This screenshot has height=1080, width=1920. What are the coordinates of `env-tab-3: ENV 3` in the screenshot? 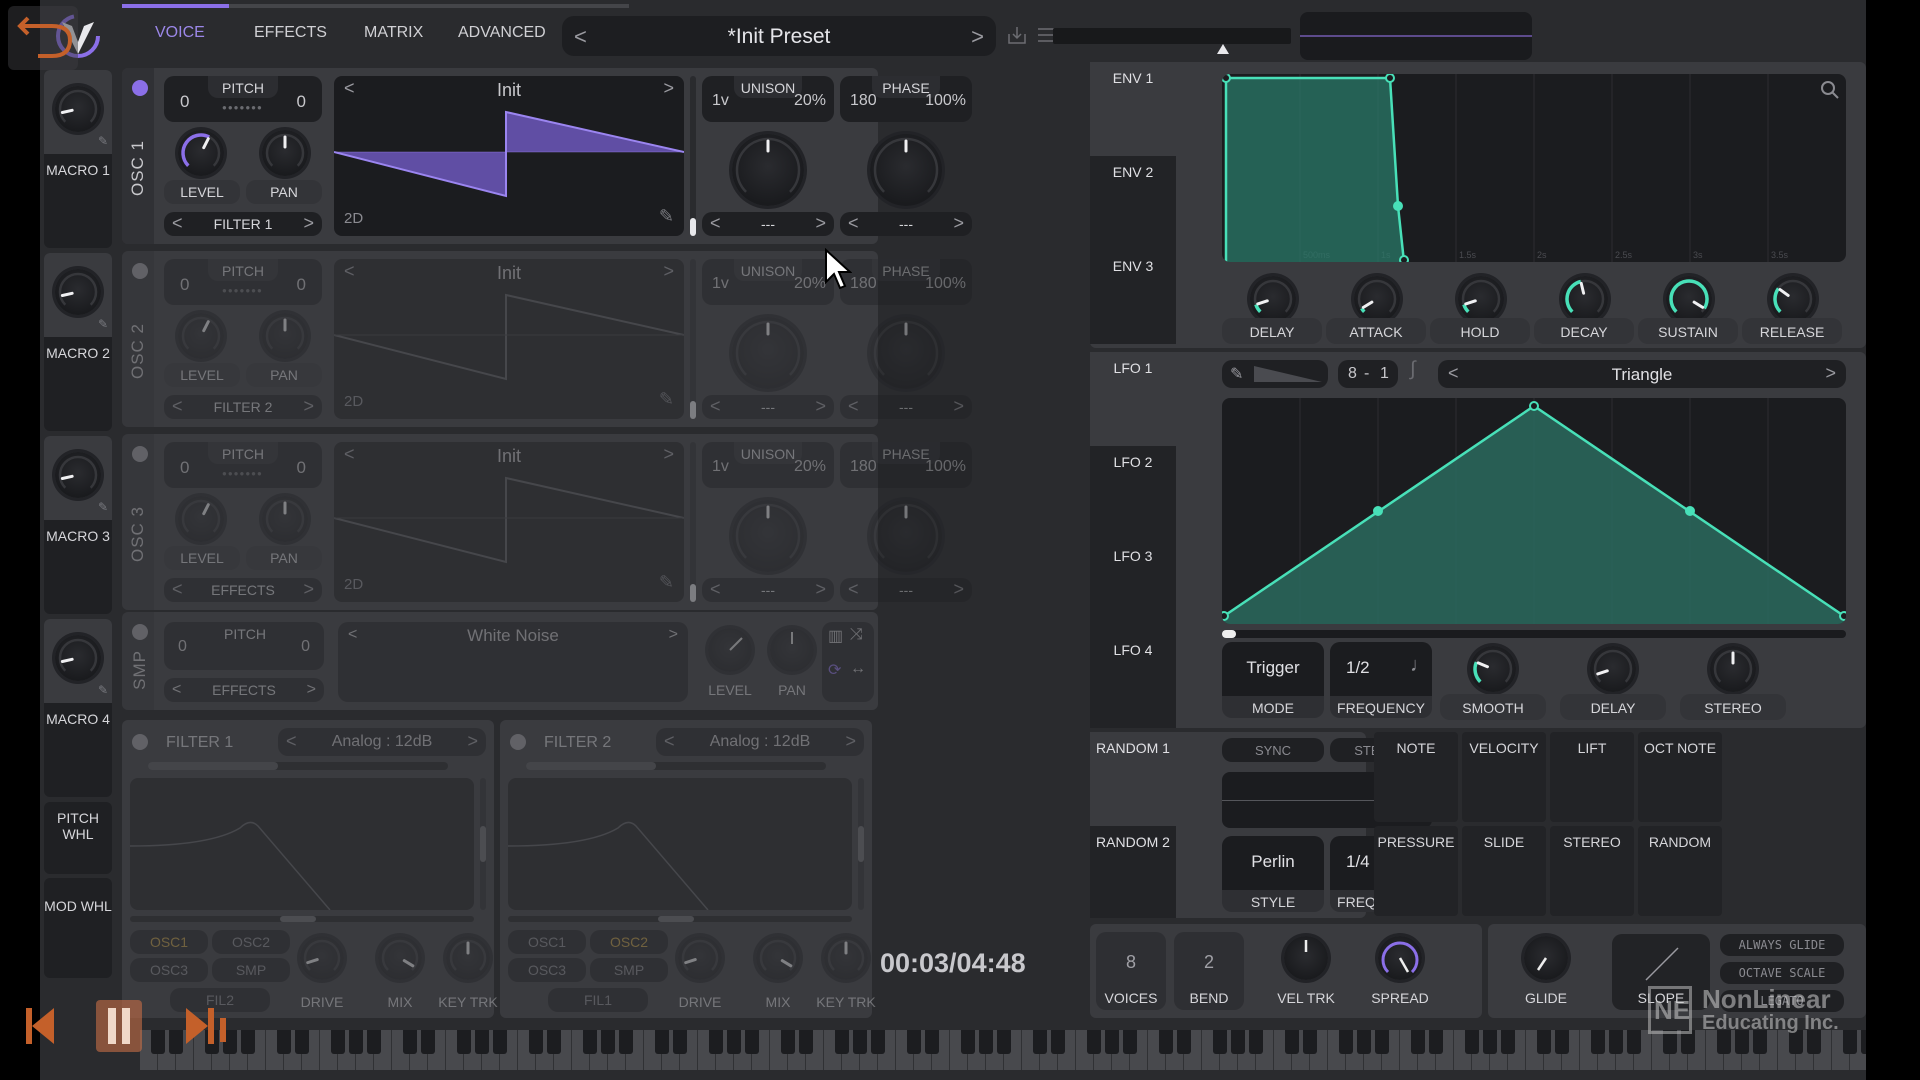 It's located at (1133, 297).